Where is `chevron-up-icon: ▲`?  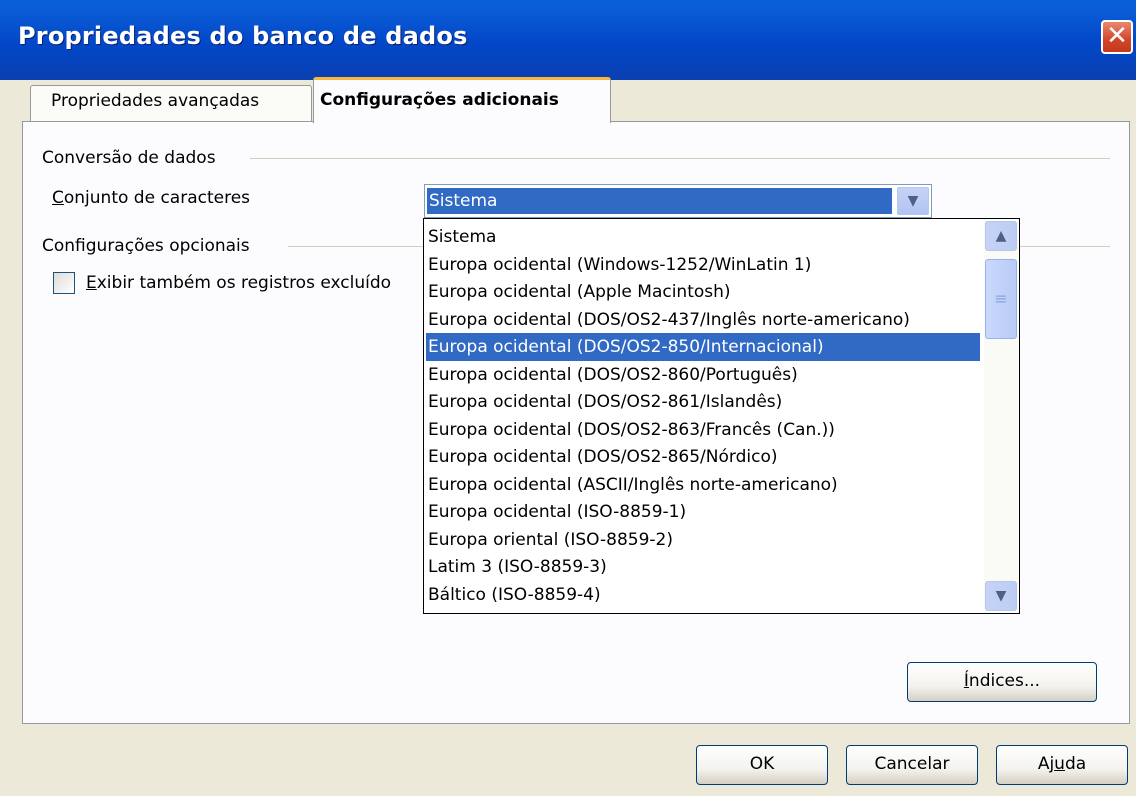
chevron-up-icon: ▲ is located at coordinates (1001, 236).